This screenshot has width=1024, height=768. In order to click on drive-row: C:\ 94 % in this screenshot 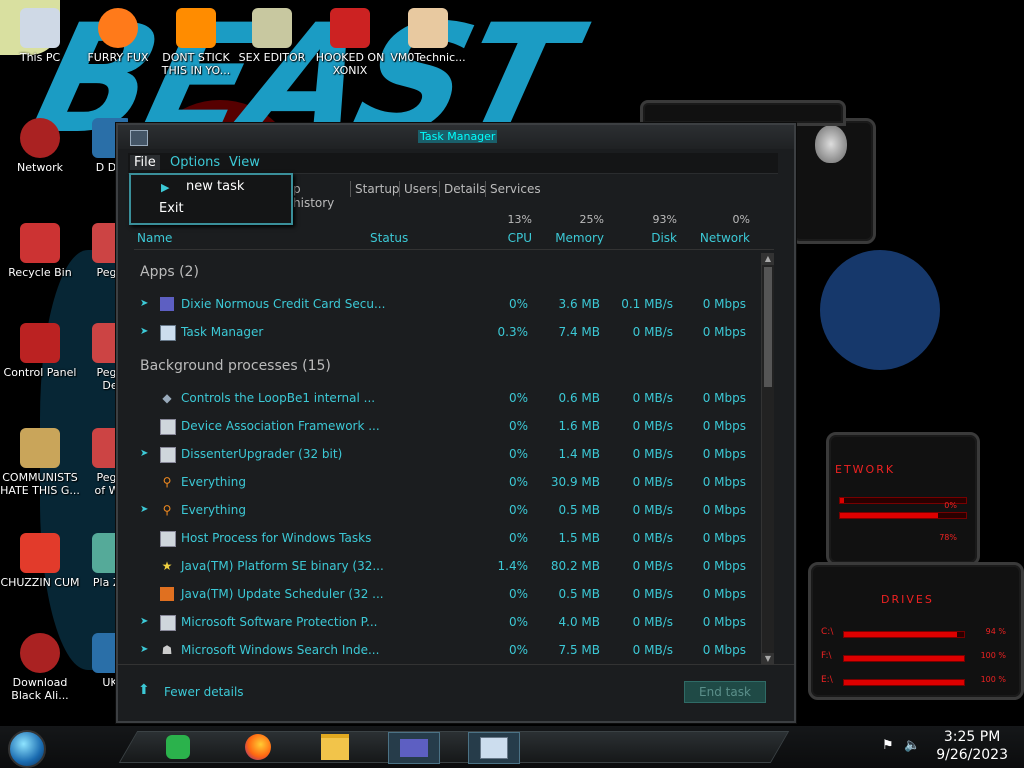, I will do `click(913, 637)`.